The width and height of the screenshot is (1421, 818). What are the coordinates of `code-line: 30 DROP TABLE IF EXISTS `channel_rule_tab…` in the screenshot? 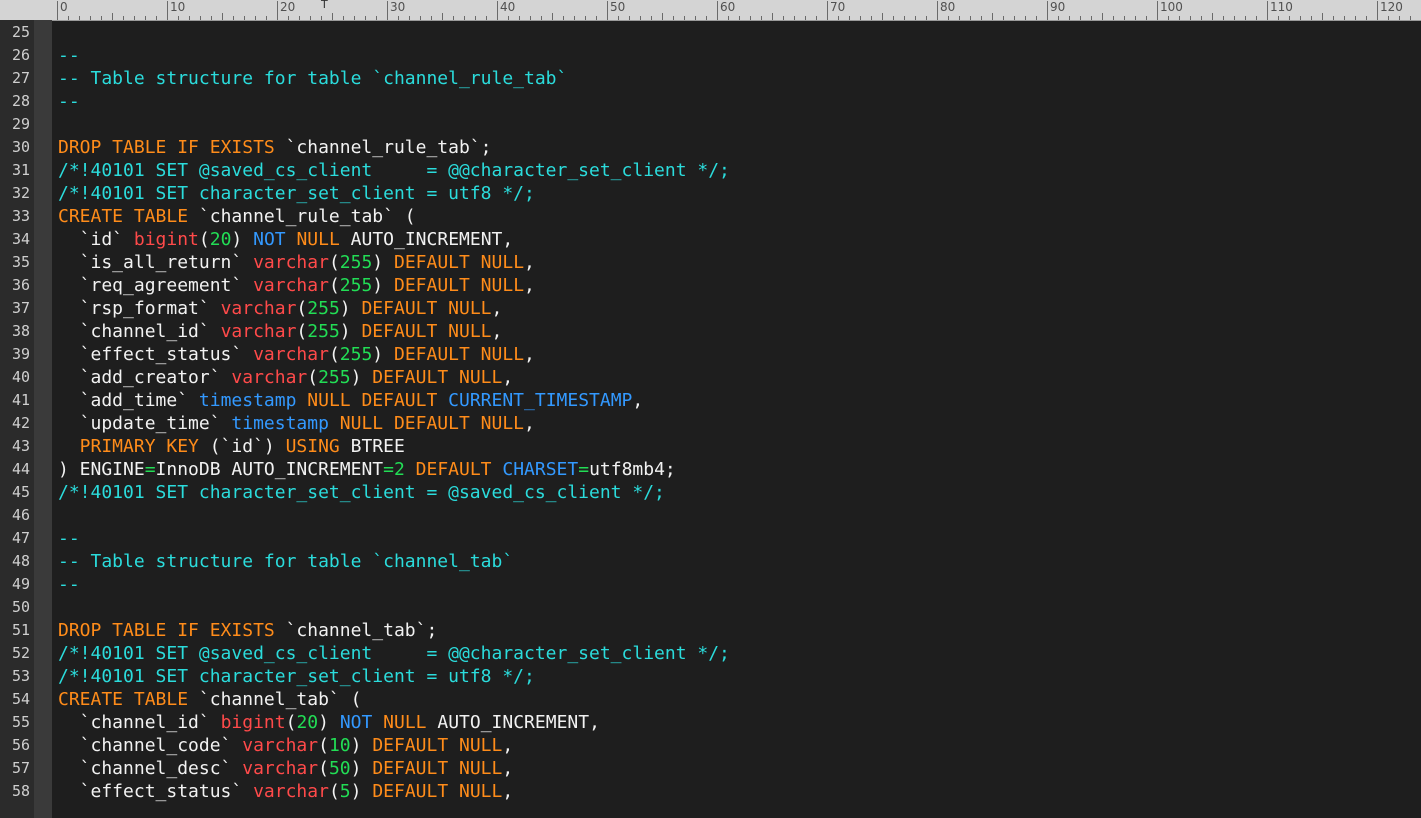 It's located at (710, 147).